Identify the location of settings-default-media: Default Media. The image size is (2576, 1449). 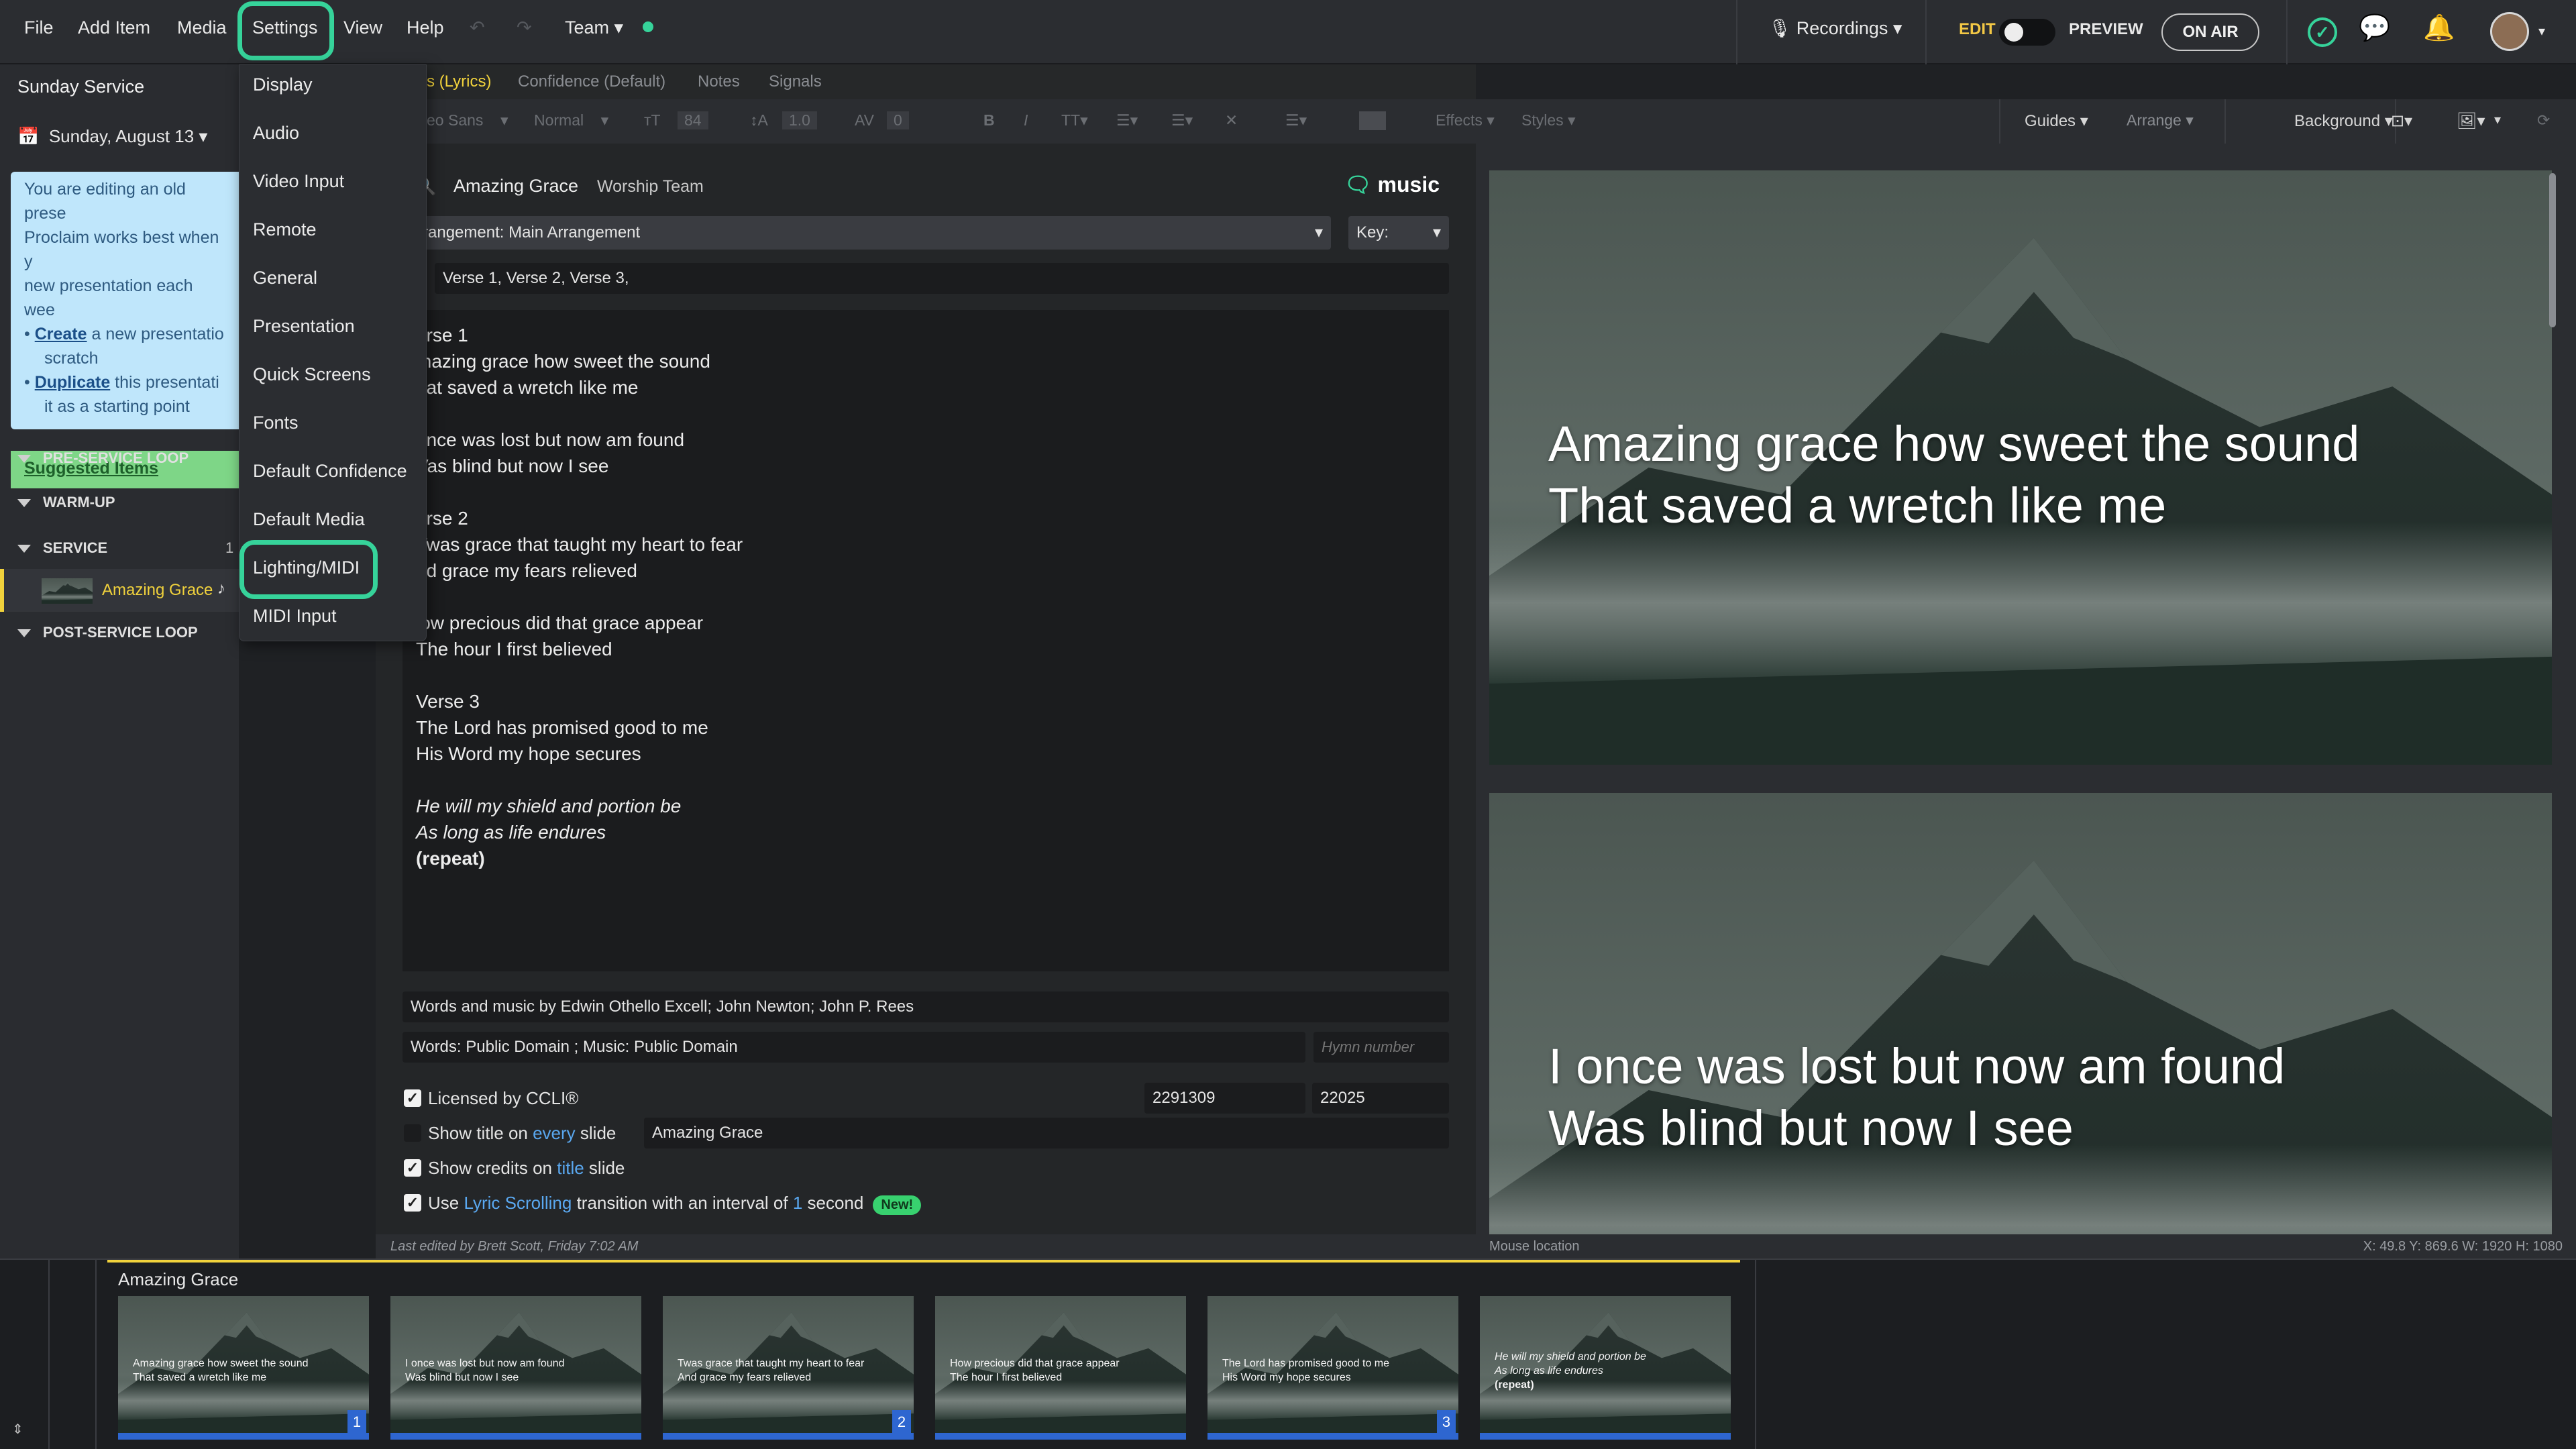
(309, 519).